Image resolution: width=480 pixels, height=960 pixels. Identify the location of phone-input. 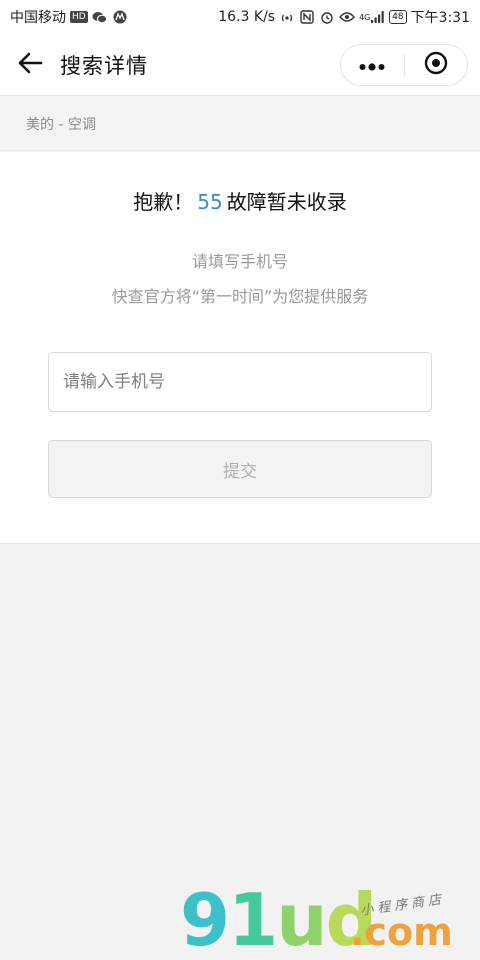
(240, 382).